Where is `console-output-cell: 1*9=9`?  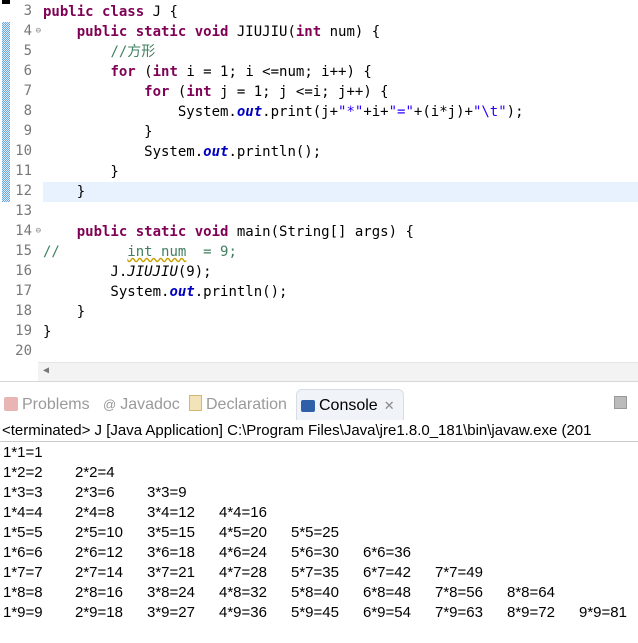
console-output-cell: 1*9=9 is located at coordinates (23, 612).